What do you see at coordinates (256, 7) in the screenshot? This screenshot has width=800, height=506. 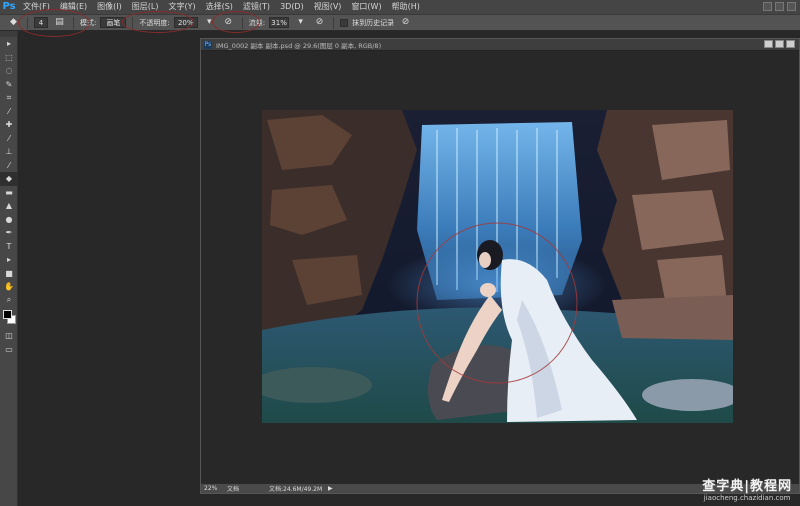 I see `menu-filter: 滤镜(T)` at bounding box center [256, 7].